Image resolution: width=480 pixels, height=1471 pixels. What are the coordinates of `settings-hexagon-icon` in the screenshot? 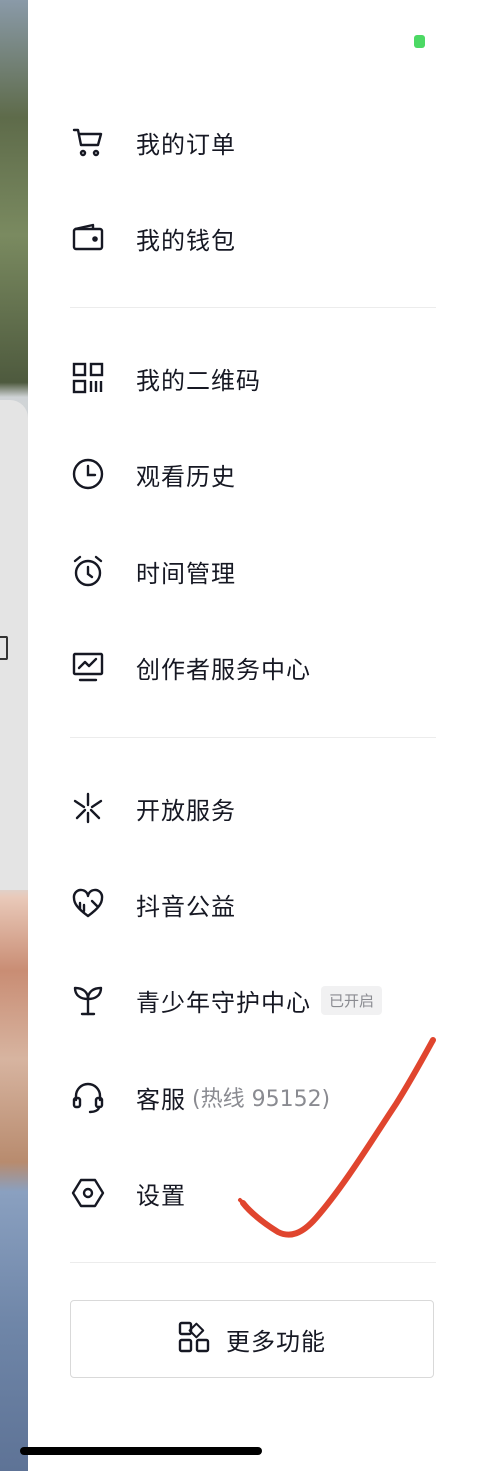 It's located at (88, 1193).